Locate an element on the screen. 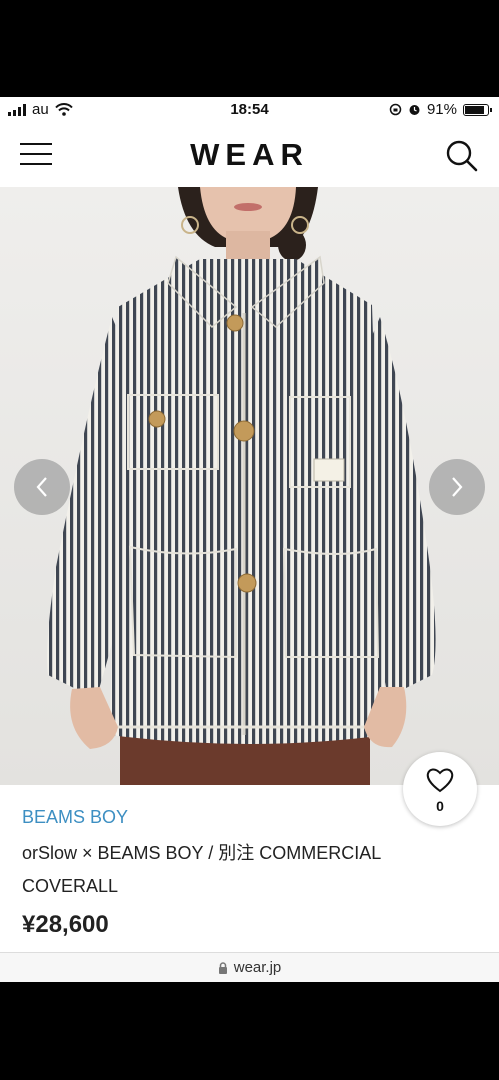 Image resolution: width=499 pixels, height=1080 pixels. previous-image-button is located at coordinates (42, 487).